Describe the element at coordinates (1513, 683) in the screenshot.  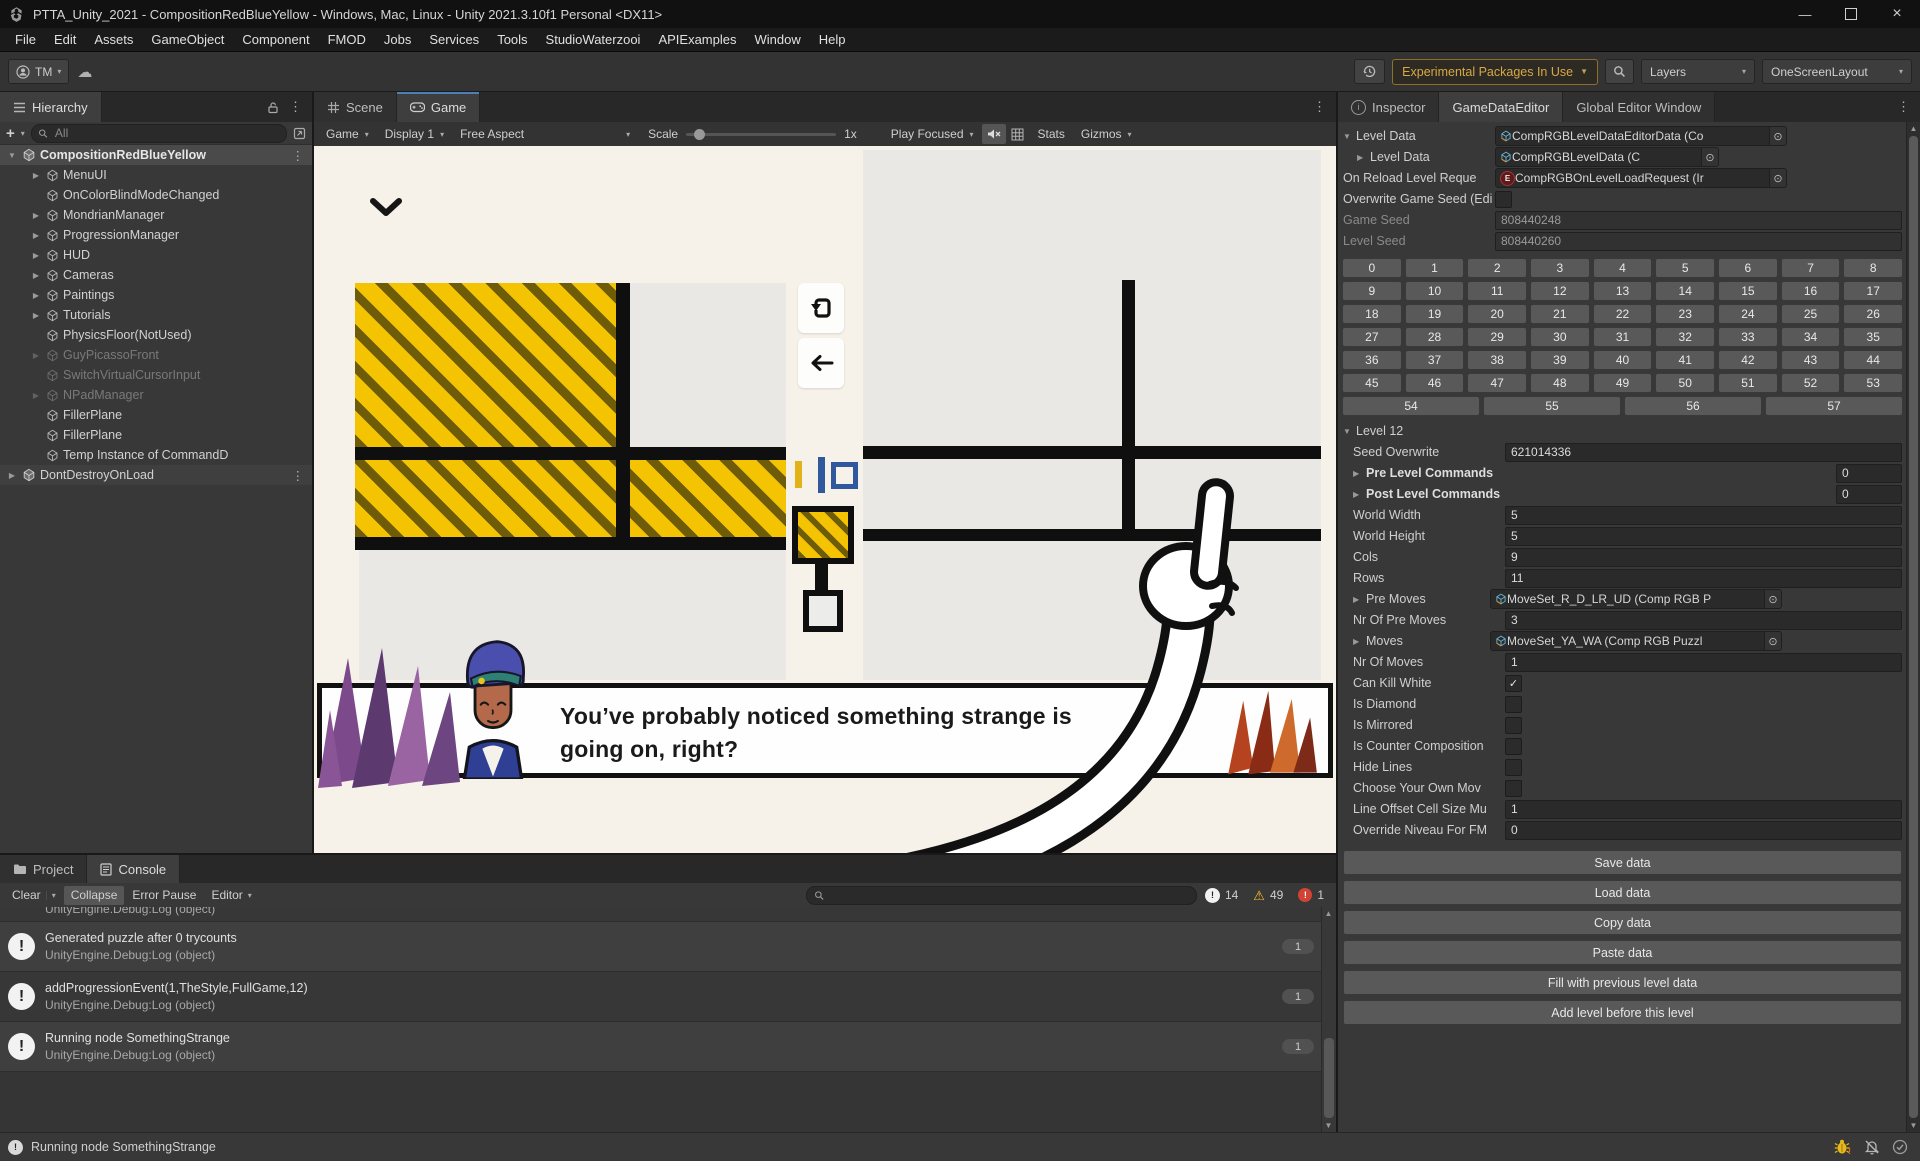
I see `can-kill-white-checkbox: ✓` at that location.